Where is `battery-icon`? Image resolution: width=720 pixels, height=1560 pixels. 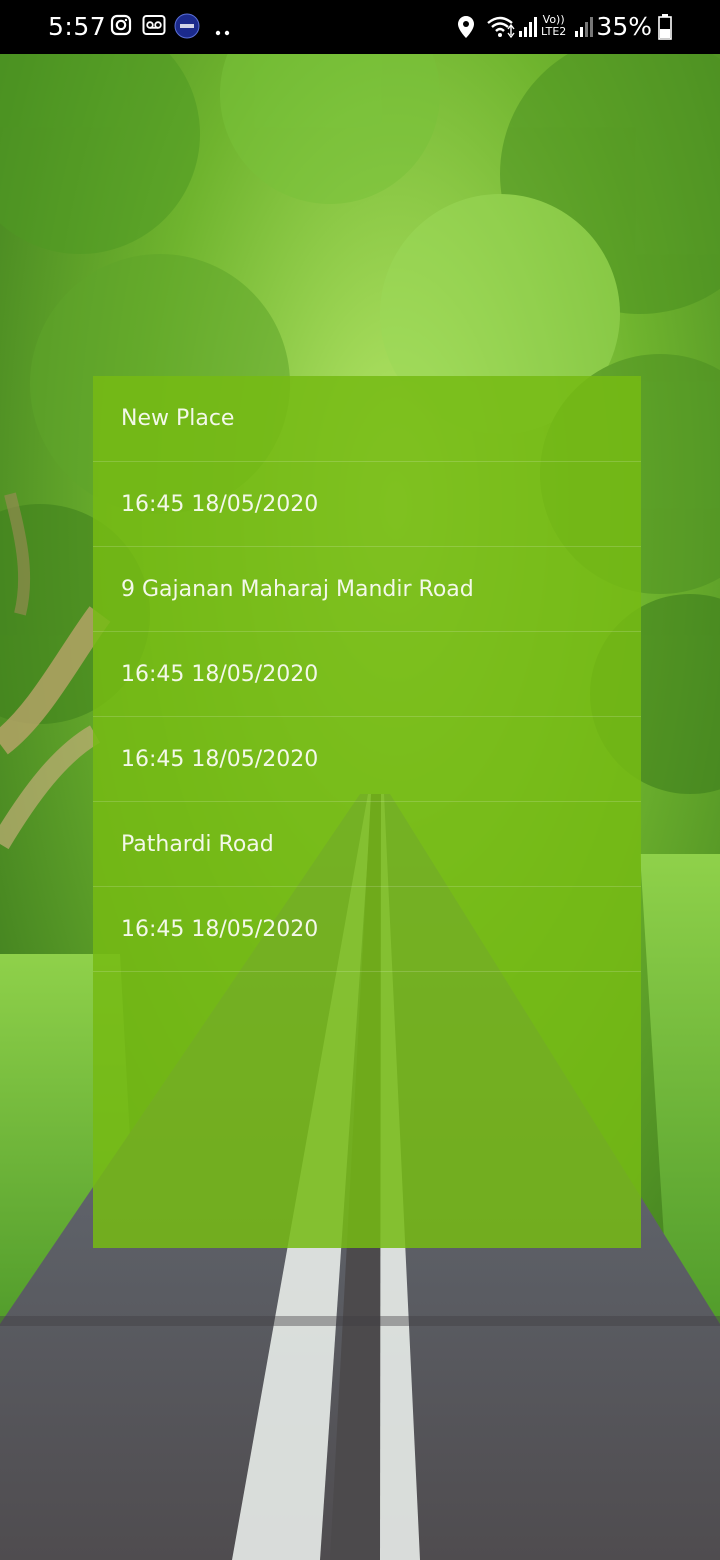
battery-icon is located at coordinates (665, 29).